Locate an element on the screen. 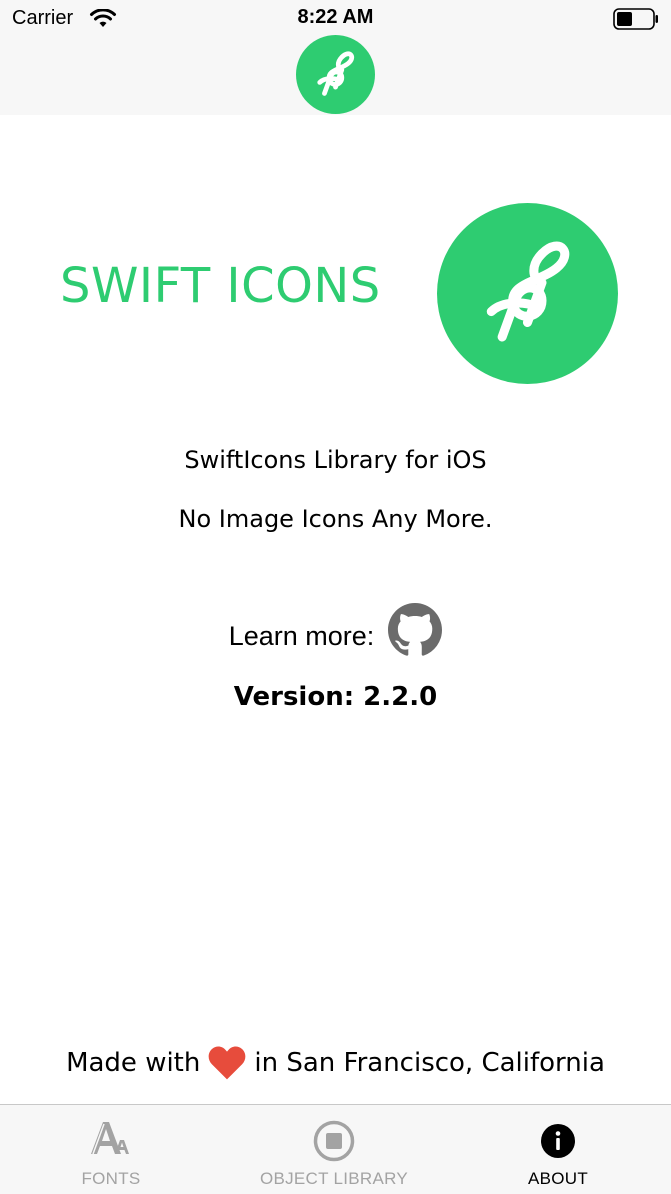 The image size is (671, 1194). learn-more-row: Learn more: is located at coordinates (335, 630).